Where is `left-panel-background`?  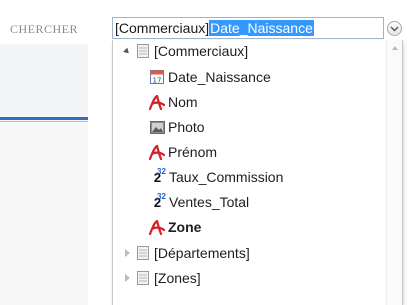 left-panel-background is located at coordinates (44, 82).